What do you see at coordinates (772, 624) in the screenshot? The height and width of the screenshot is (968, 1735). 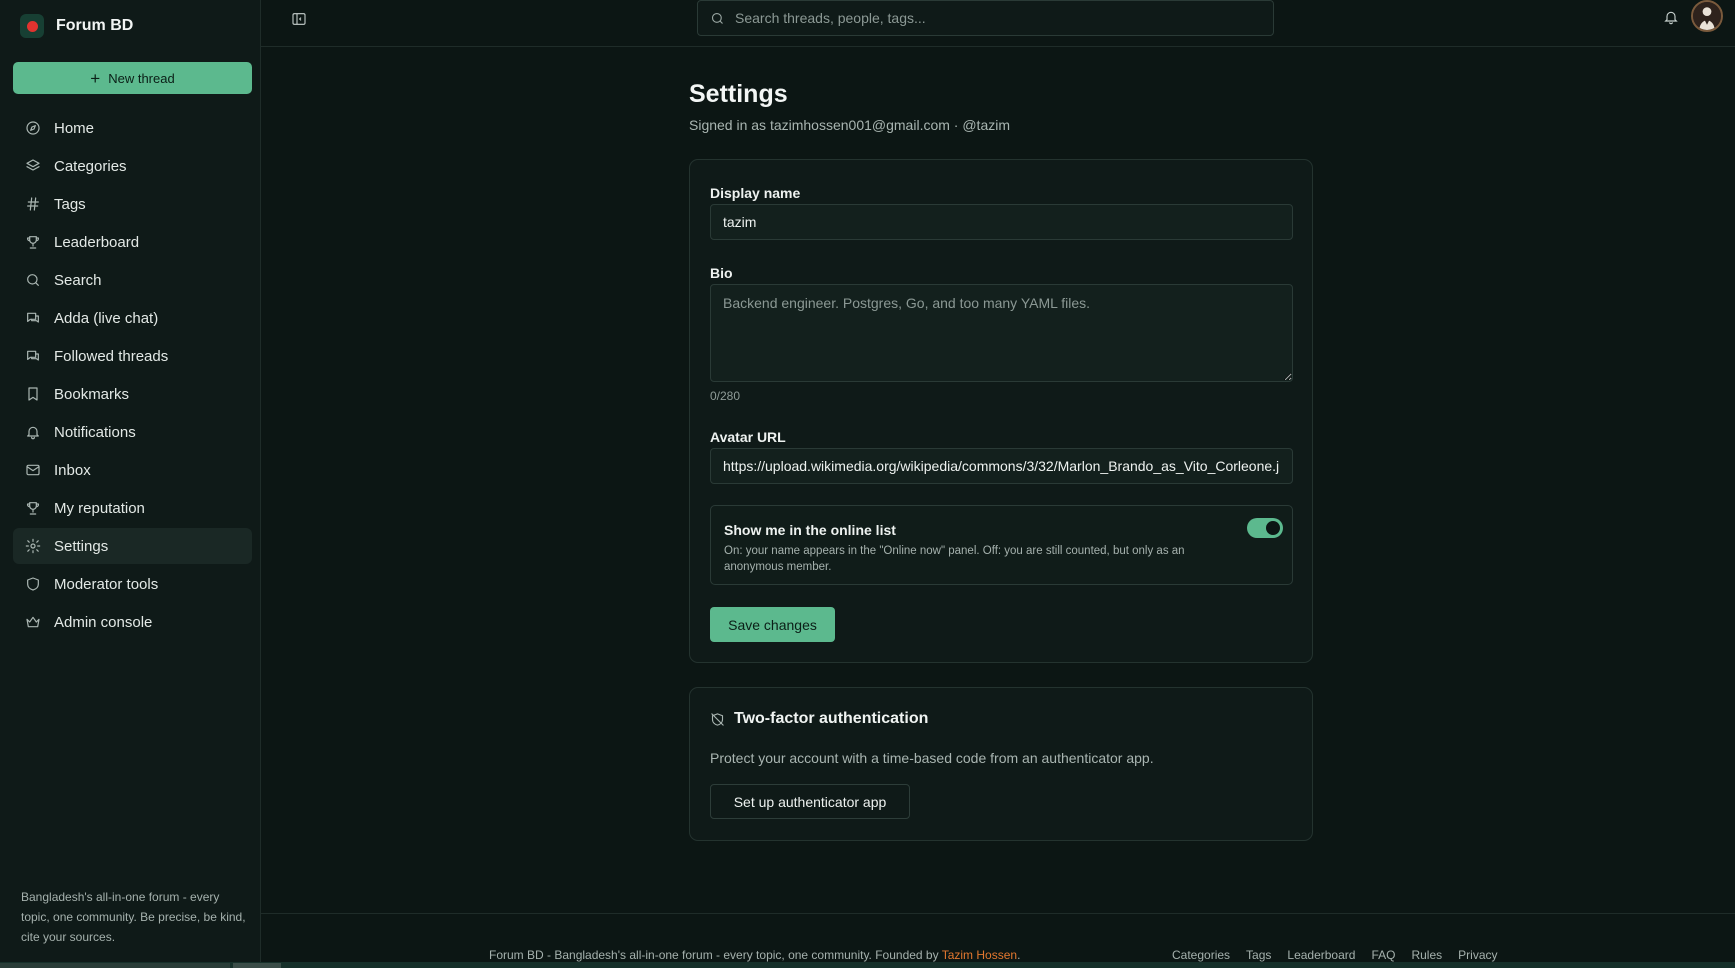 I see `save-changes-button: Save changes` at bounding box center [772, 624].